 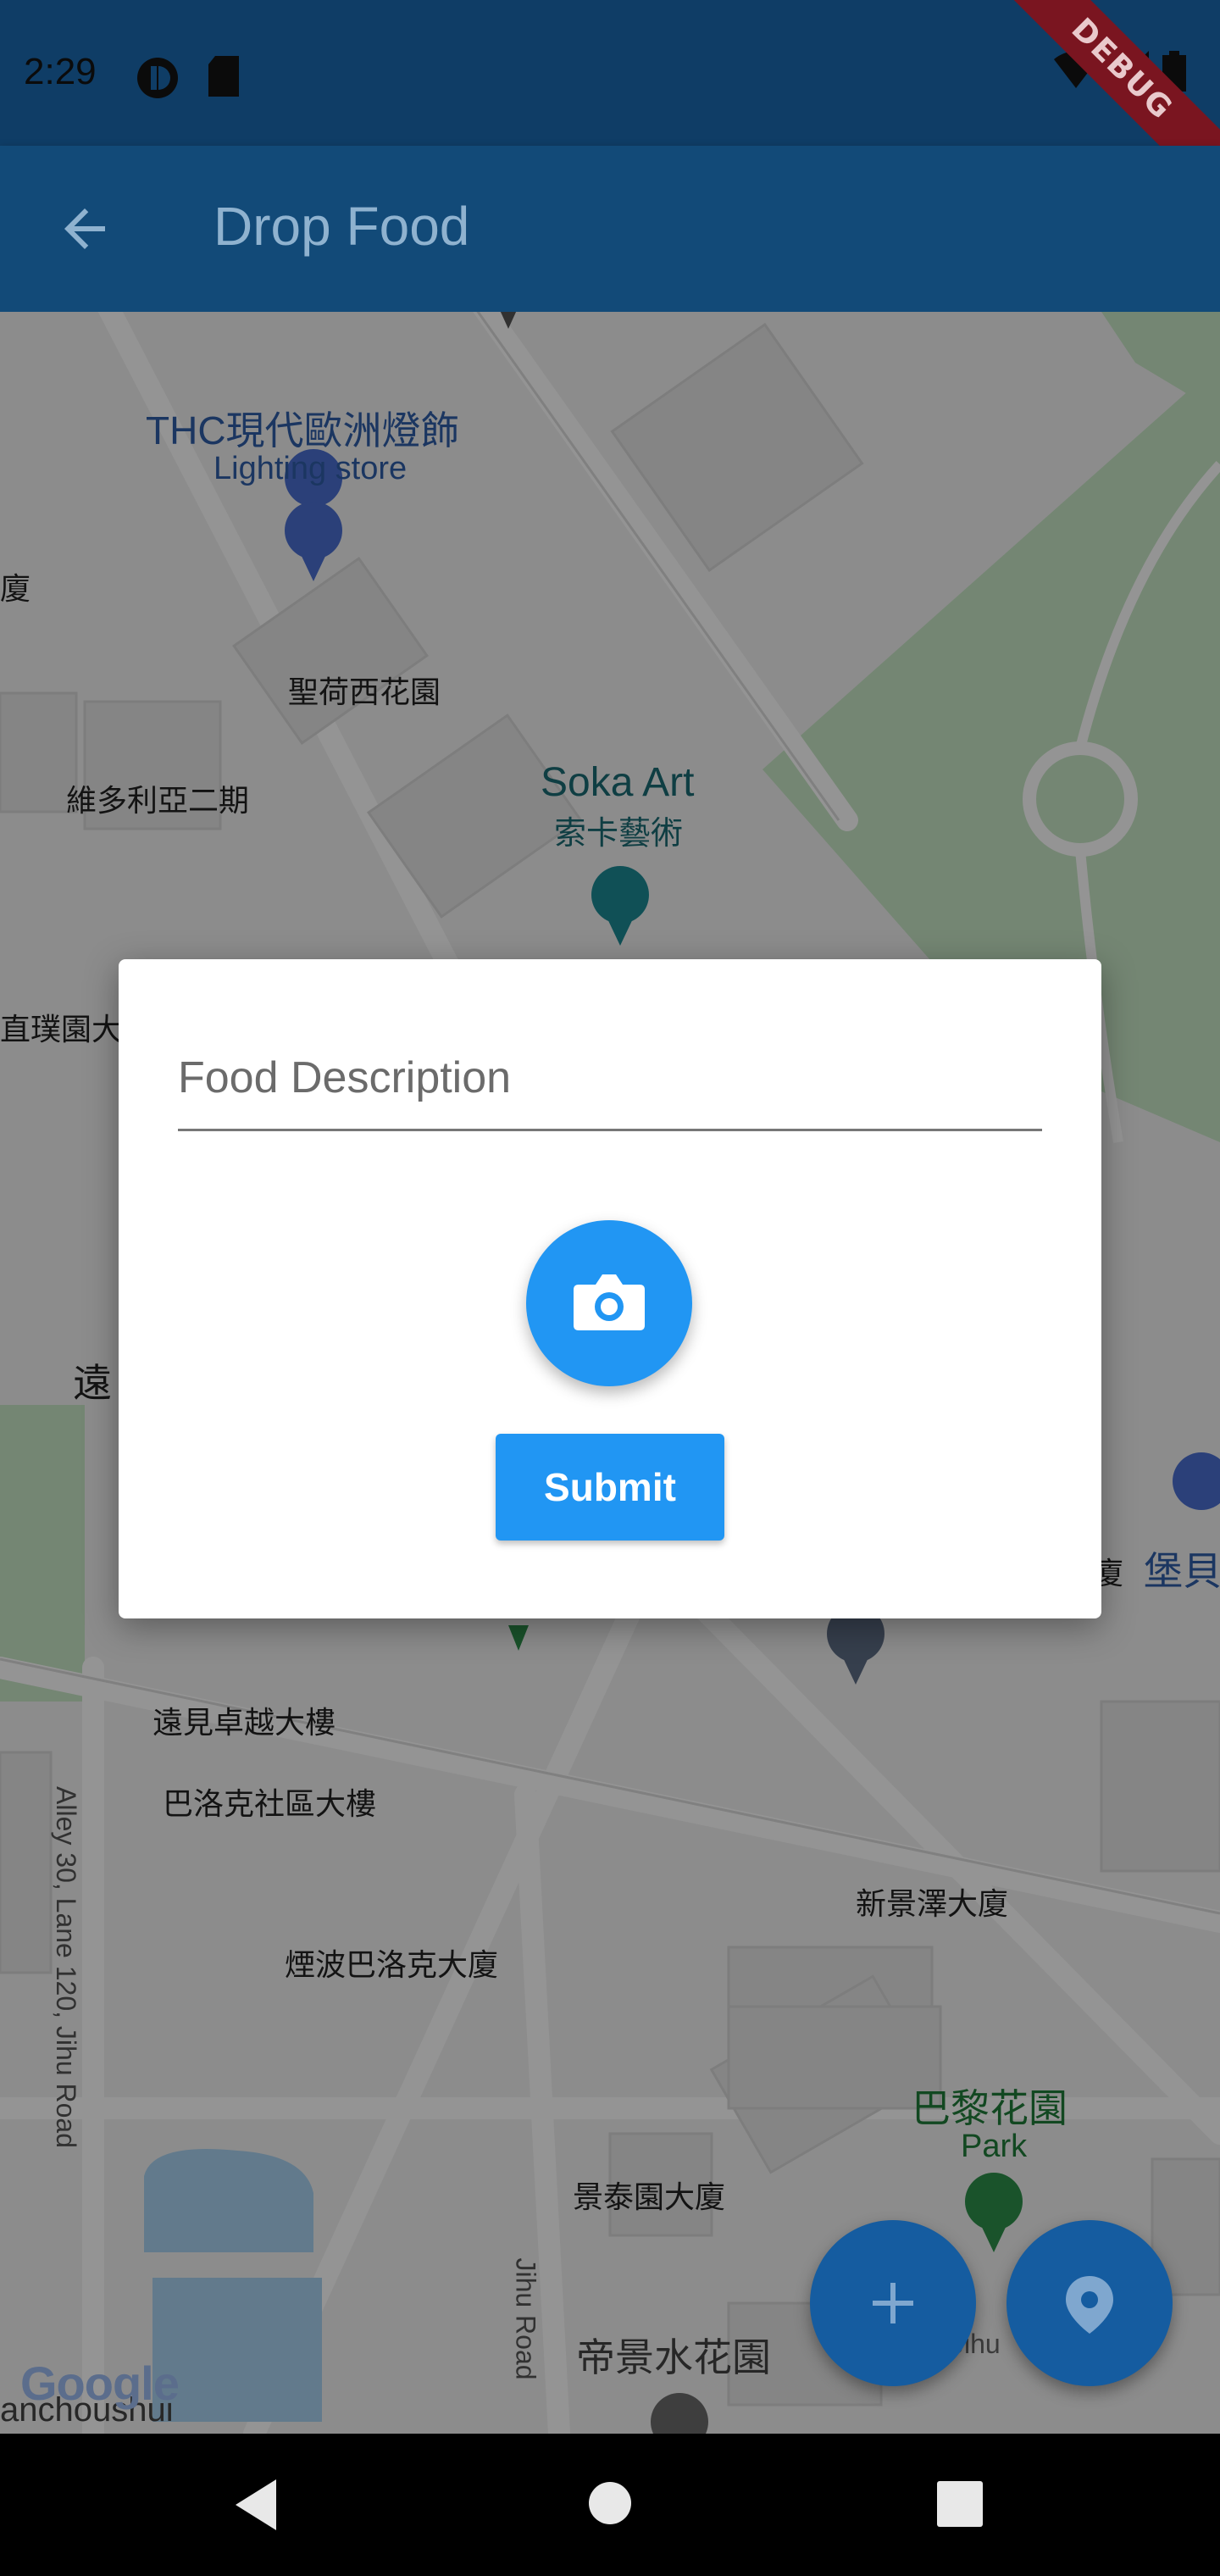 I want to click on home-nav-icon, so click(x=610, y=2503).